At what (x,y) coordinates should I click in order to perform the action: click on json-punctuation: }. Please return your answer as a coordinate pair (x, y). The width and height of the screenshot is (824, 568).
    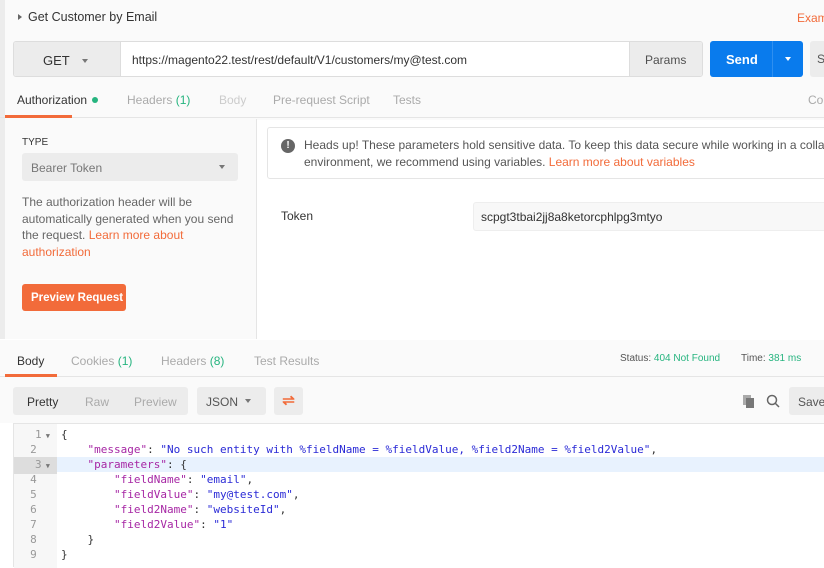
    Looking at the image, I should click on (64, 554).